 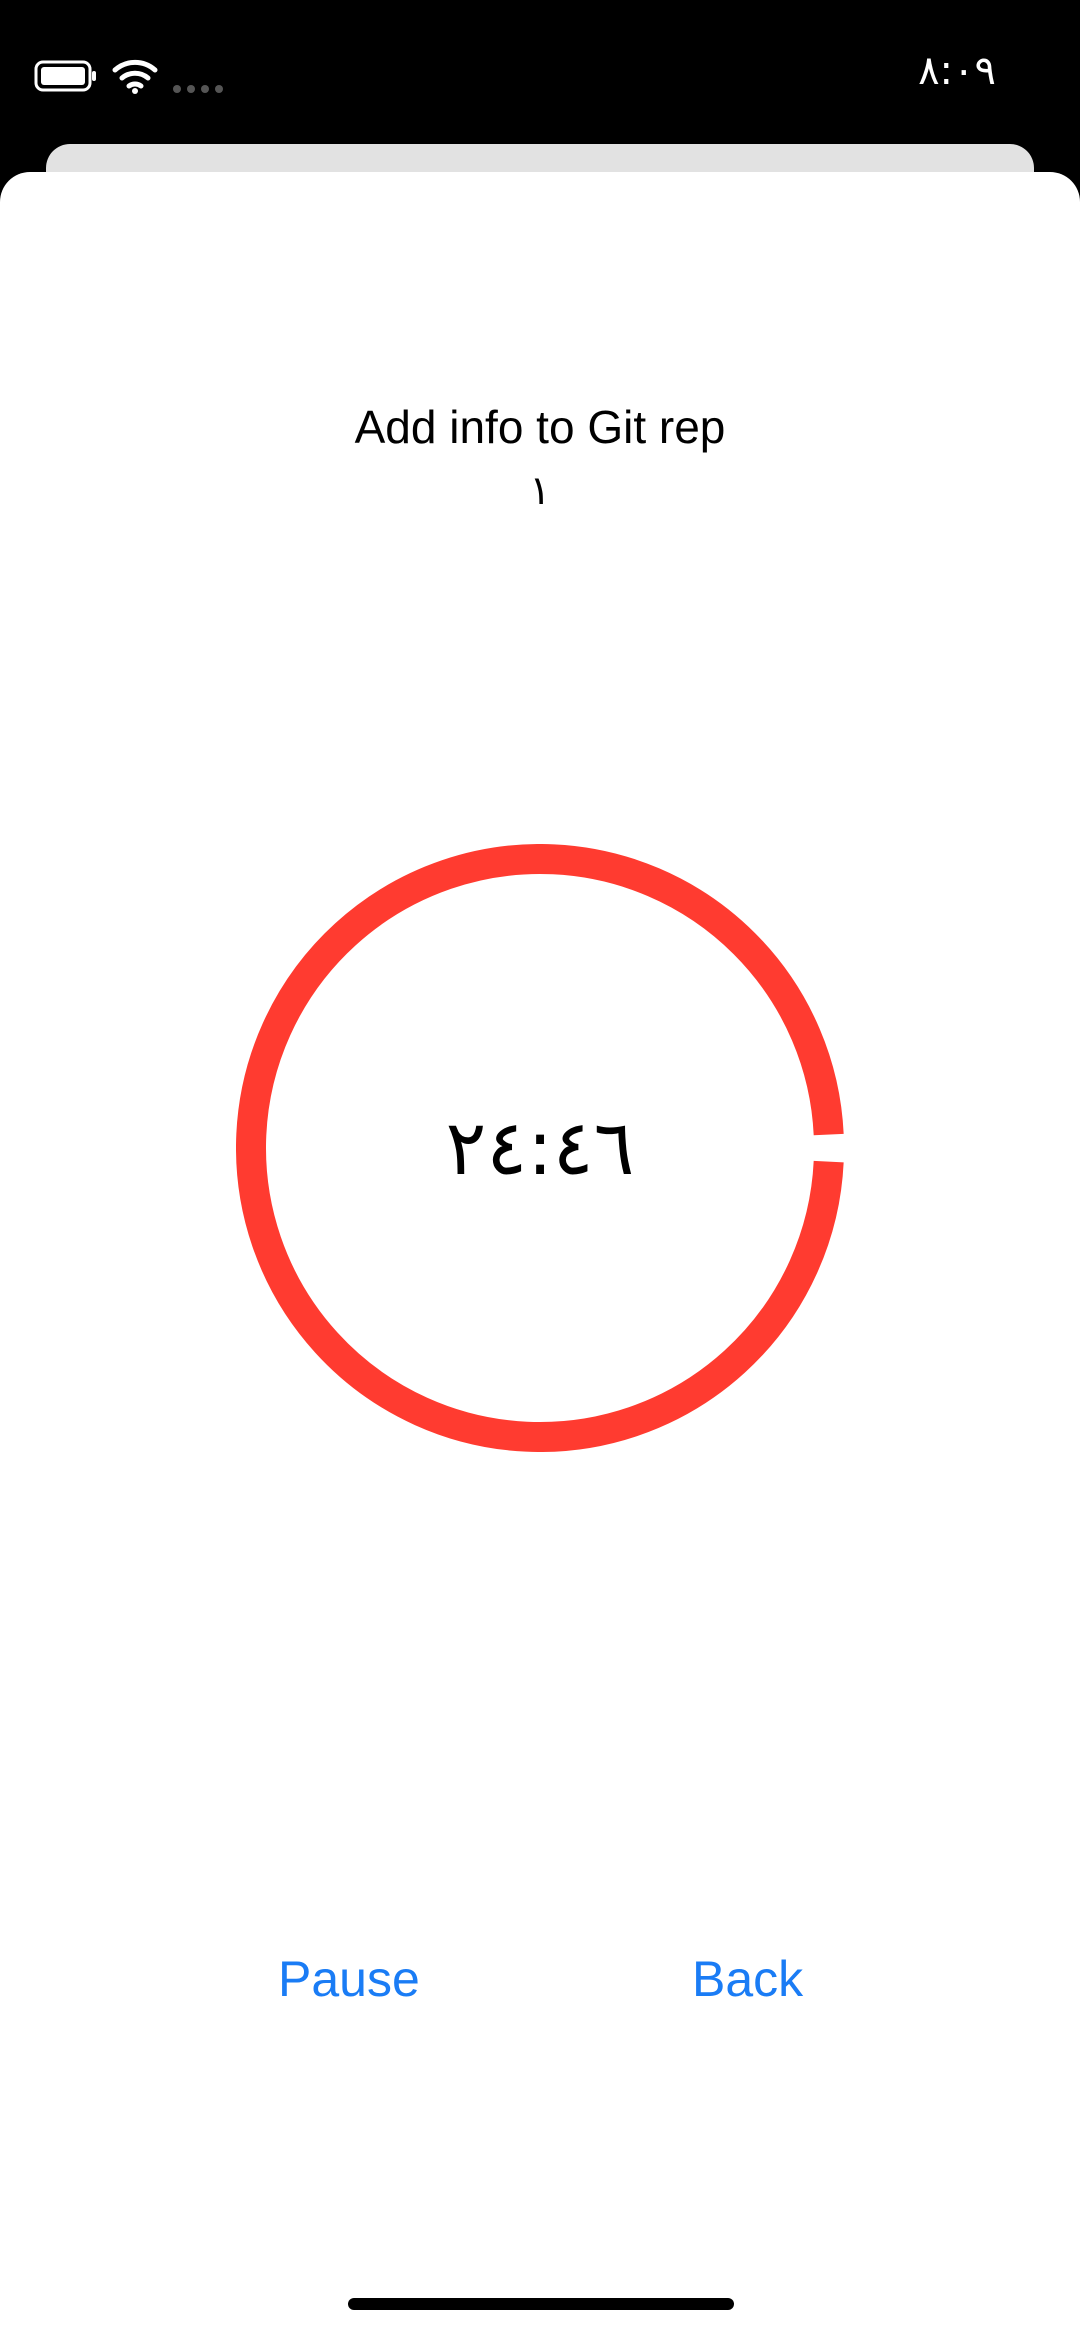 I want to click on pause-button: Pause, so click(x=349, y=1979).